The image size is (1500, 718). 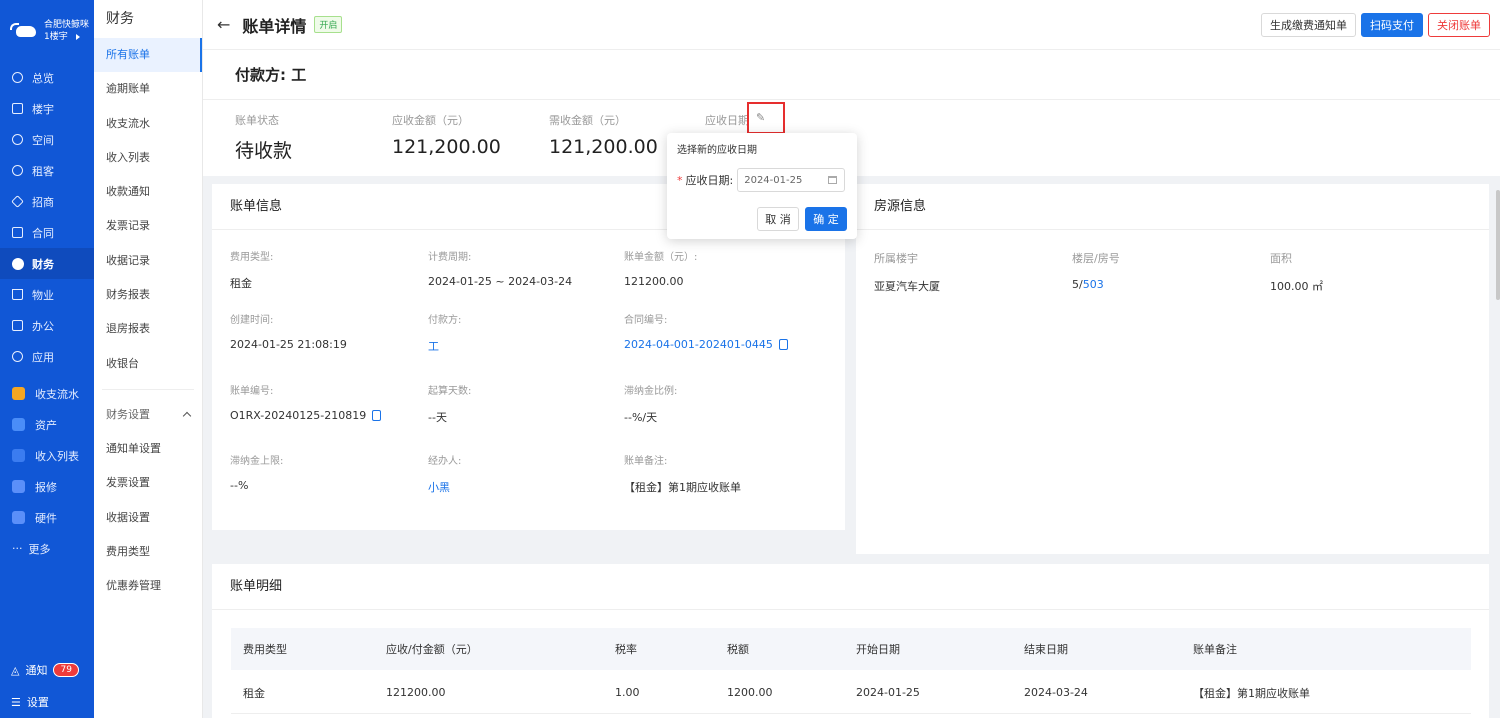 I want to click on field-remark: 账单备注: 【租金】第1期应收账单, so click(x=682, y=475).